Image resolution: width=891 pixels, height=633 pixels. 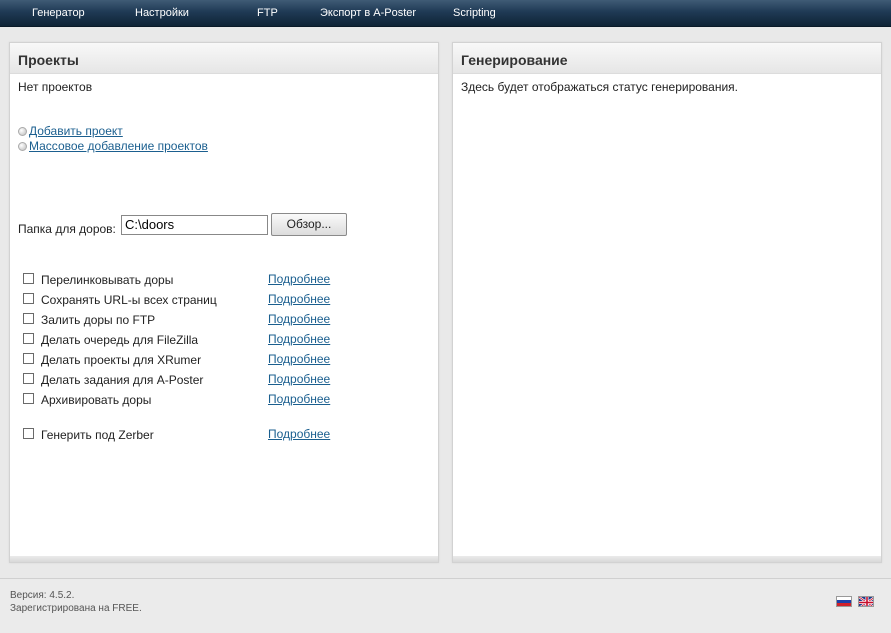 I want to click on nav-item-ftp: FTP, so click(x=267, y=13).